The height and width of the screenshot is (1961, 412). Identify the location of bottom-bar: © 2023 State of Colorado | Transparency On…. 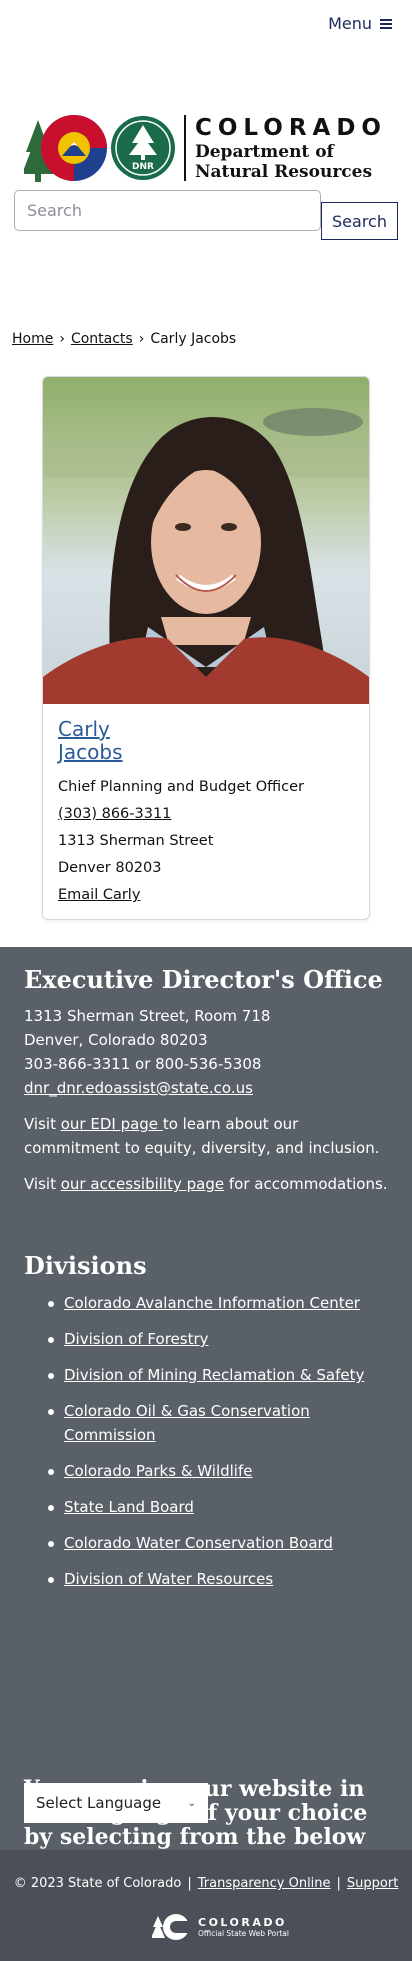
(206, 1905).